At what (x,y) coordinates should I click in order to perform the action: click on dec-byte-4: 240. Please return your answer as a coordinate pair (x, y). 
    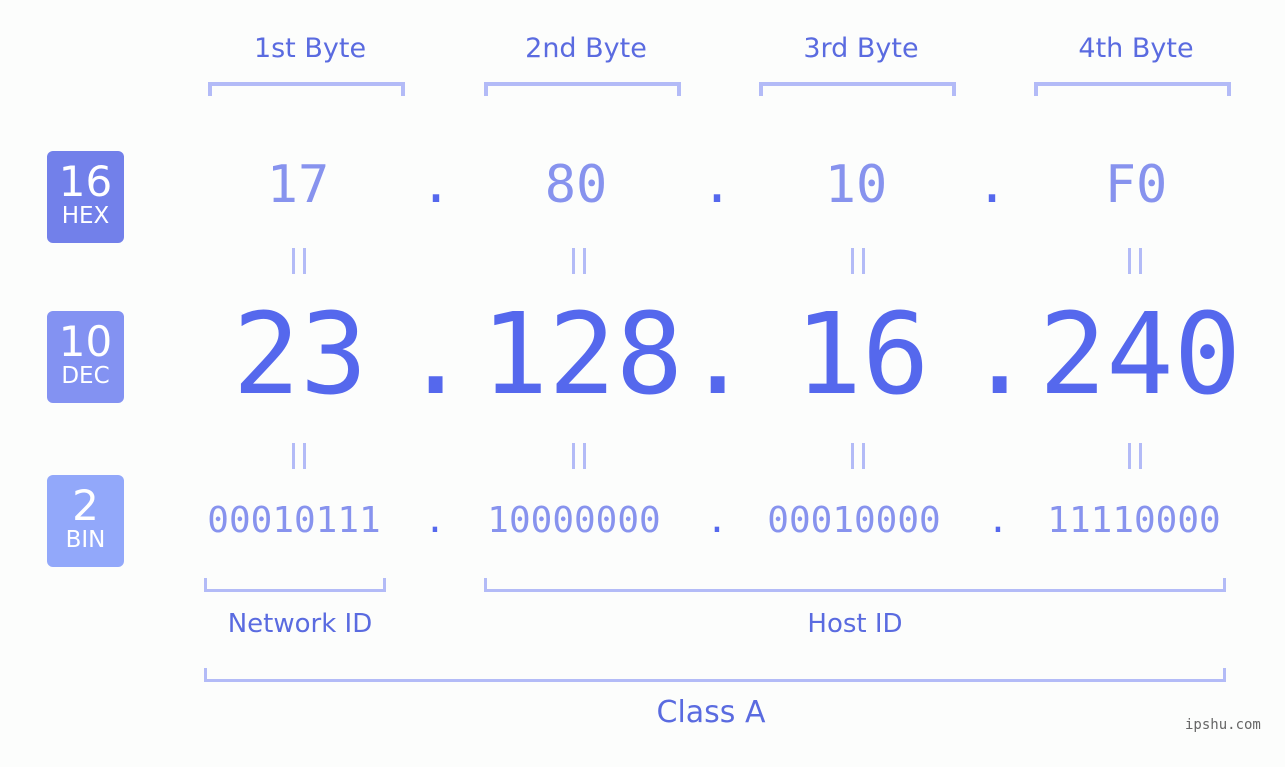
    Looking at the image, I should click on (1140, 355).